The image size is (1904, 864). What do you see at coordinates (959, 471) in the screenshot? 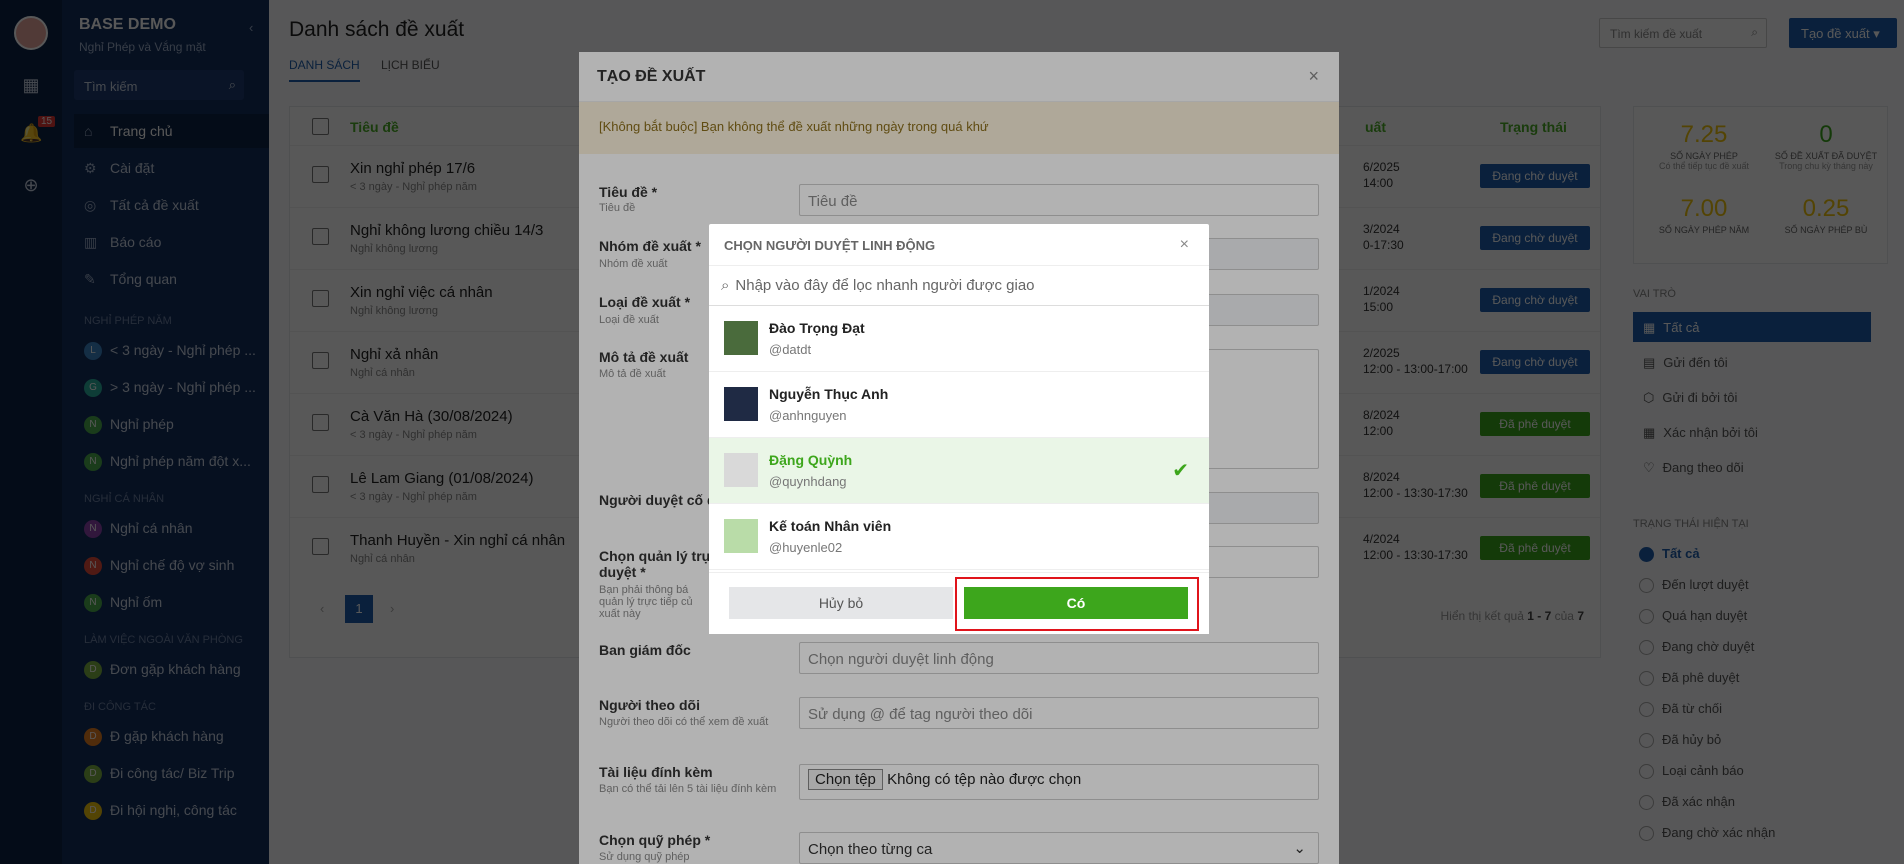
I see `approver-option: Đặng Quỳnh @quynhdang ✔` at bounding box center [959, 471].